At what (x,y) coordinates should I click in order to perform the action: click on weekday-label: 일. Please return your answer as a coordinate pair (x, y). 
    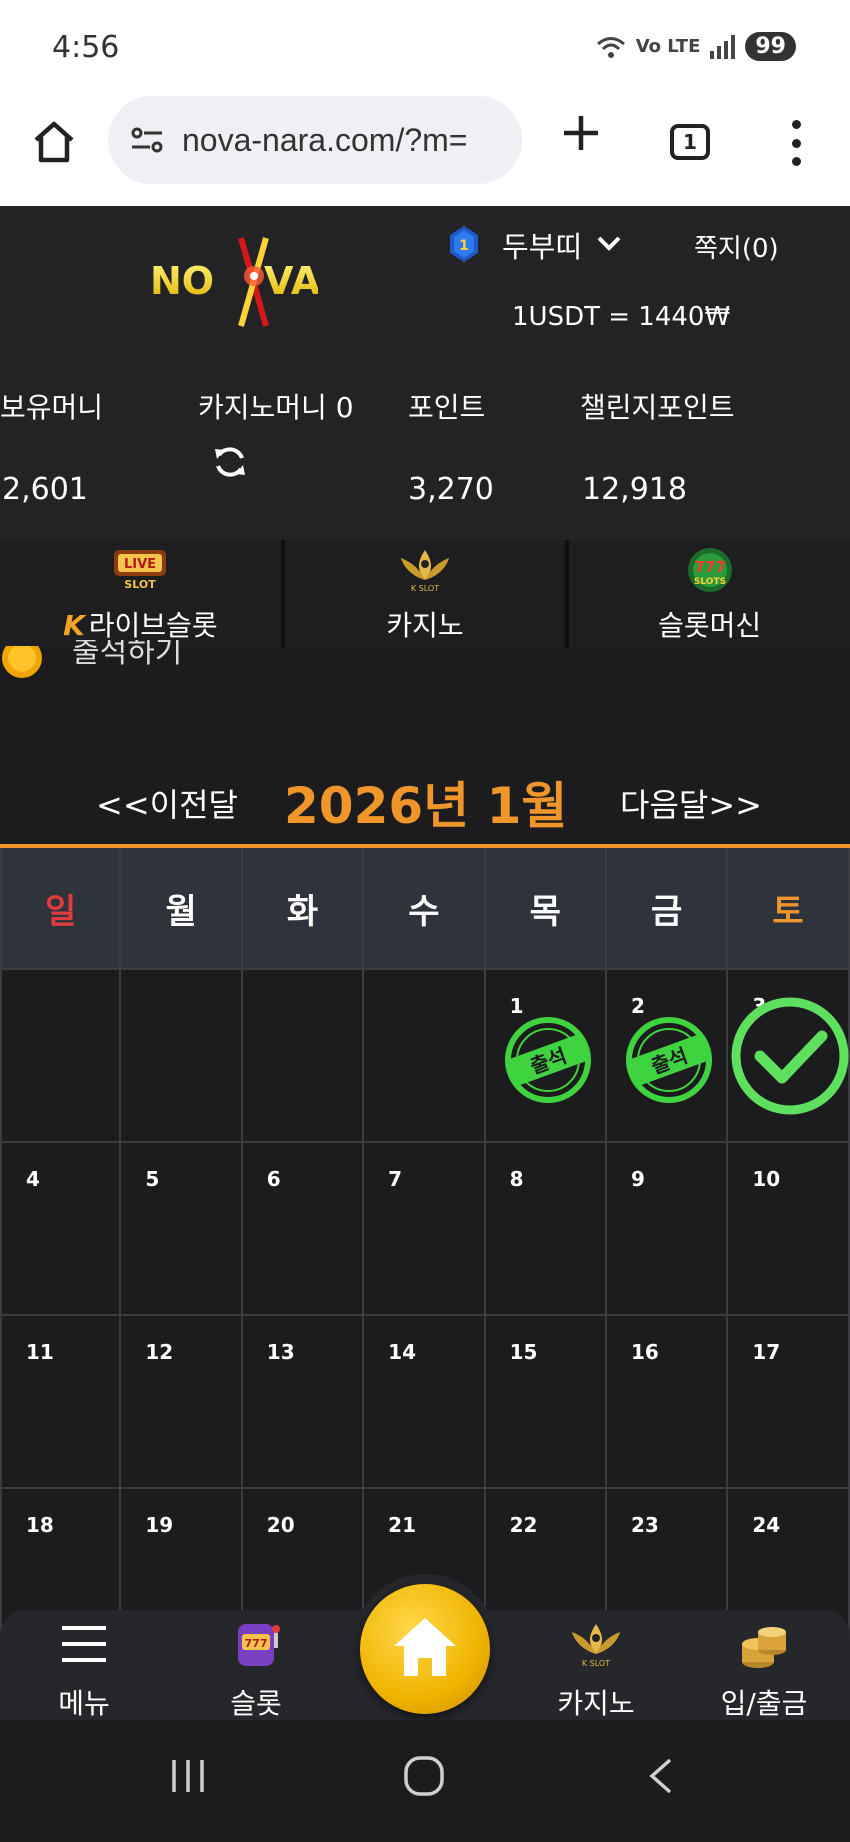
    Looking at the image, I should click on (61, 909).